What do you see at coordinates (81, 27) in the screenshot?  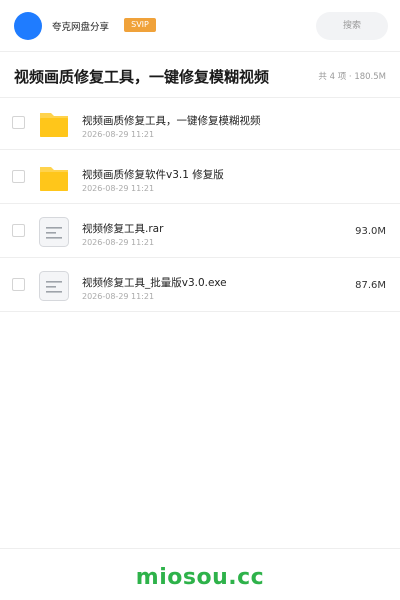 I see `app-name: 夸克网盘分享` at bounding box center [81, 27].